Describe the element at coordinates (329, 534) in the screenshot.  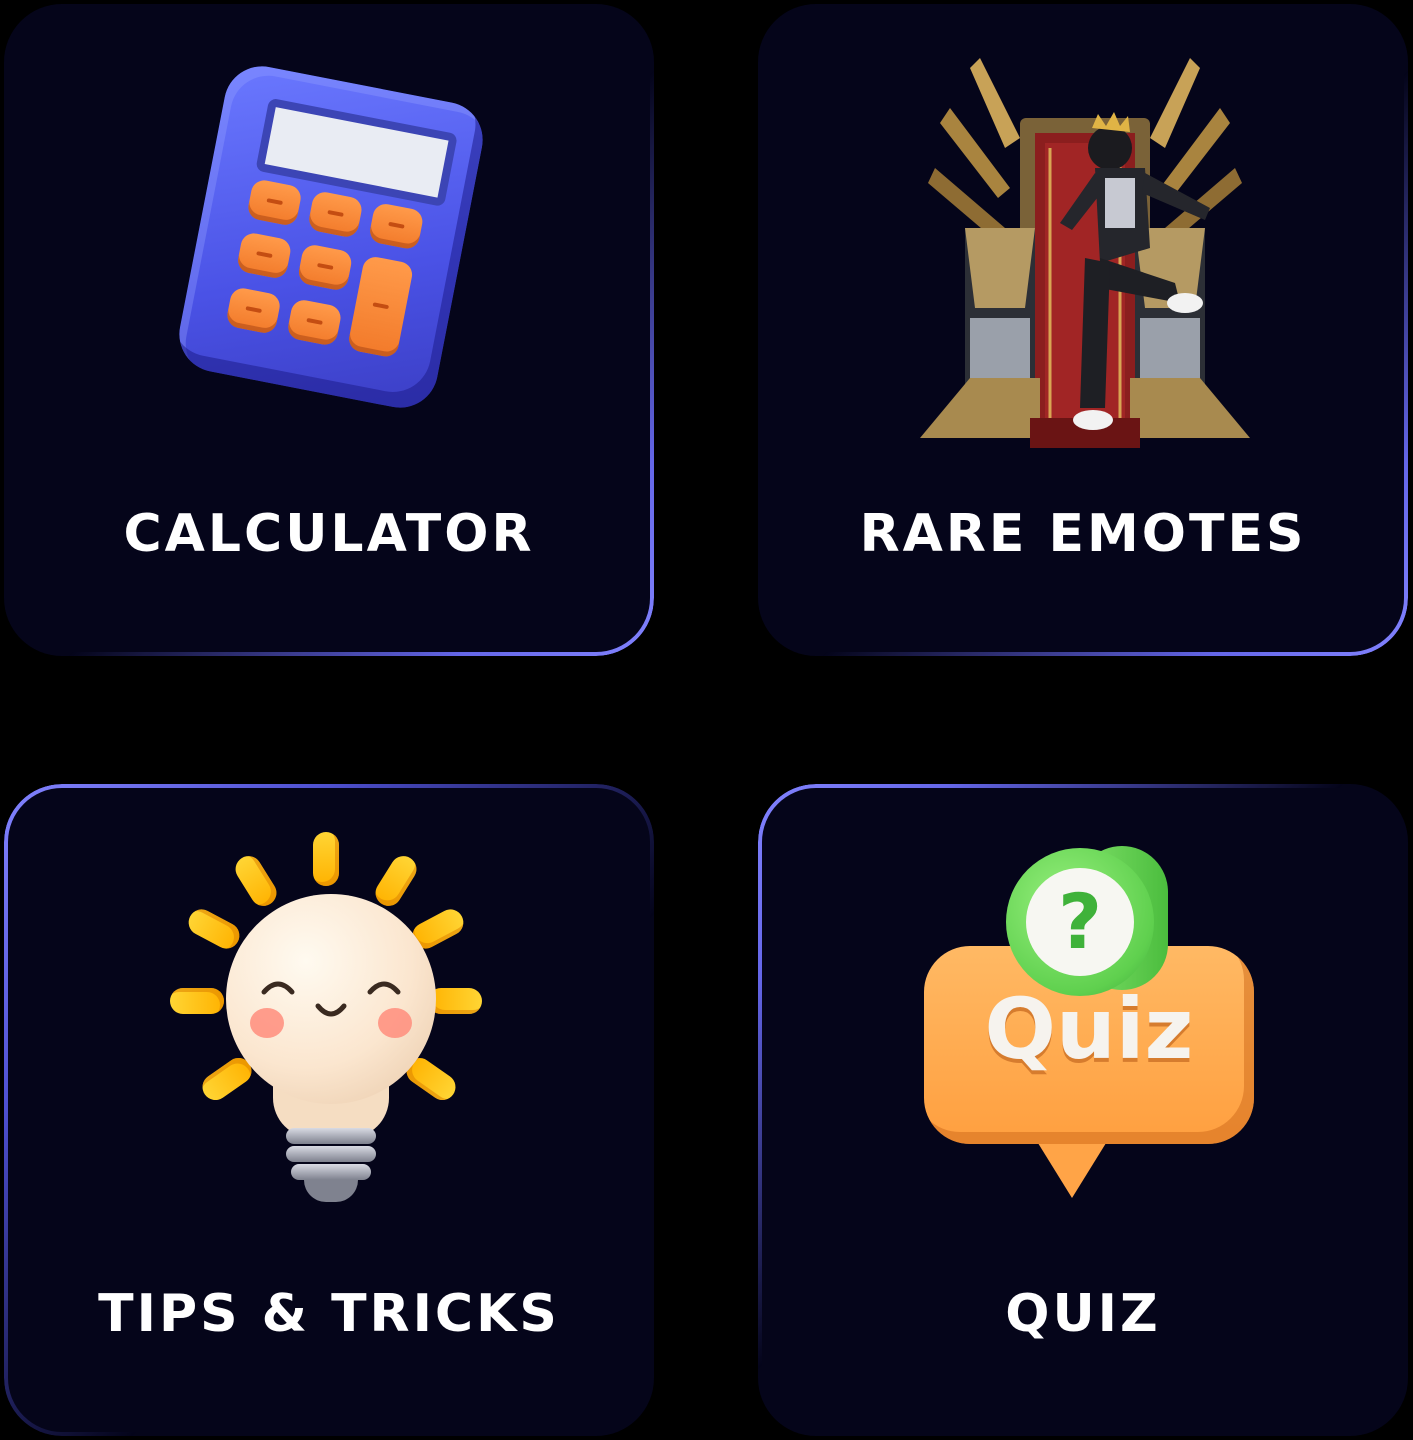
I see `calculator-label: CALCULATOR` at that location.